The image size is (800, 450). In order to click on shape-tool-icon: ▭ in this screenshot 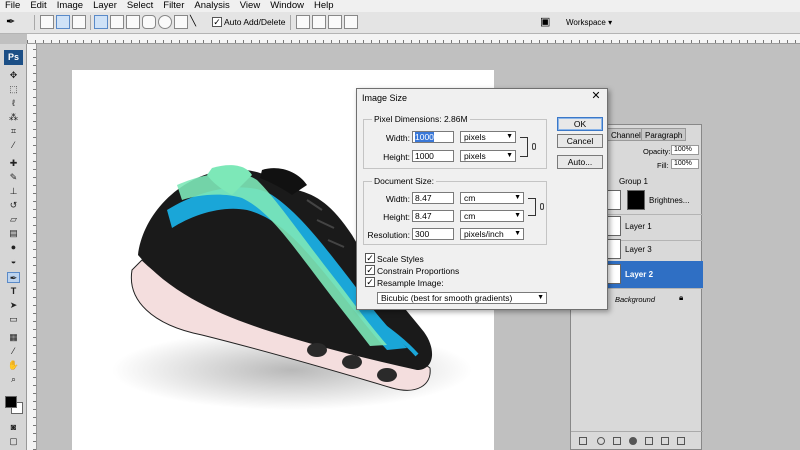, I will do `click(13, 319)`.